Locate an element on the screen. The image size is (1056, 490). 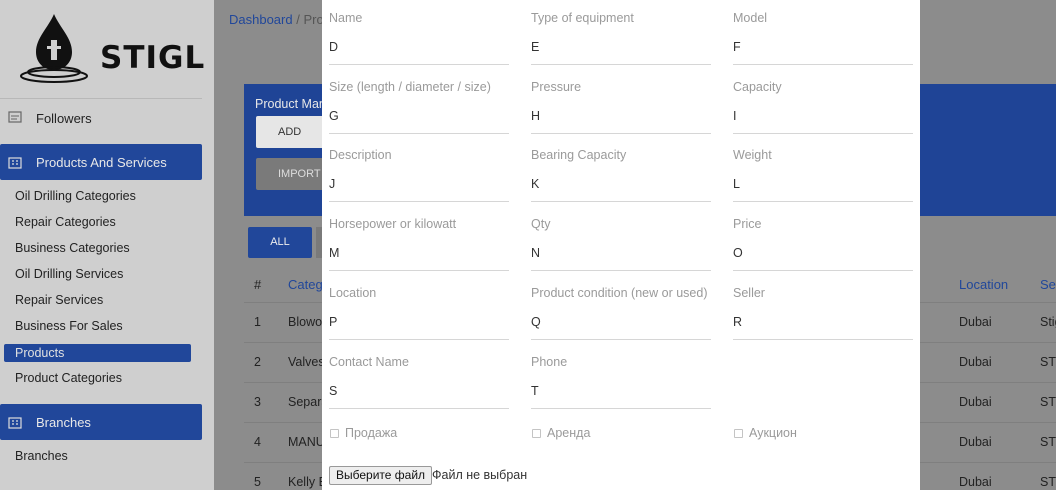
field-label: Description is located at coordinates (360, 155).